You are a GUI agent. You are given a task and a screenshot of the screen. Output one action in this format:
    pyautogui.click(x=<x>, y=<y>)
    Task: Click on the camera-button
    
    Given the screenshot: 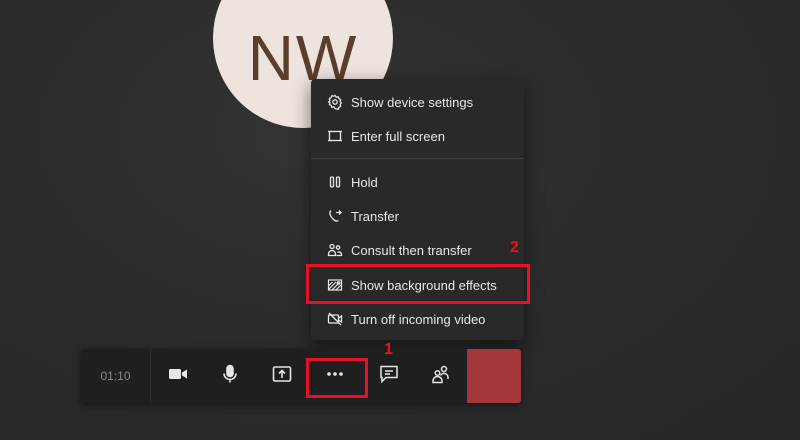 What is the action you would take?
    pyautogui.click(x=178, y=376)
    